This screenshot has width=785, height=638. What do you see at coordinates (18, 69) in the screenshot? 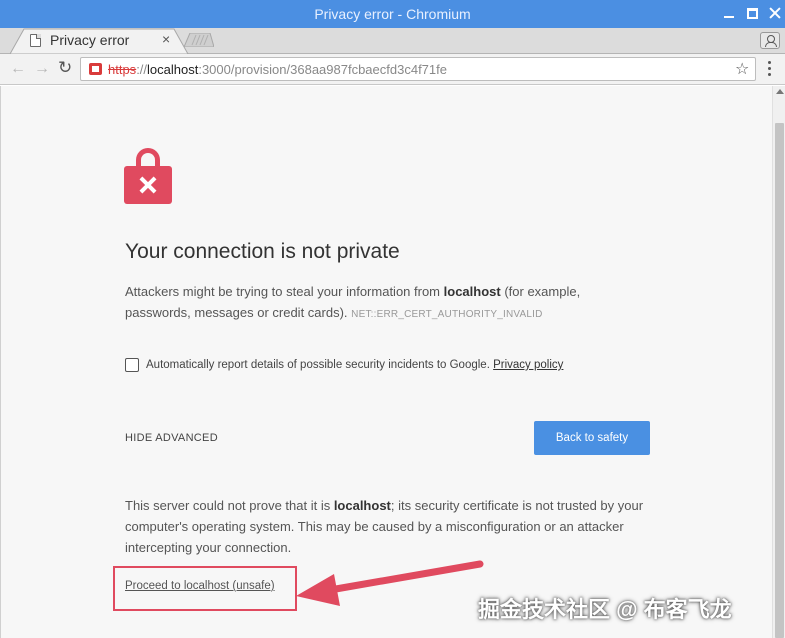
I see `back-arrow-icon: ←` at bounding box center [18, 69].